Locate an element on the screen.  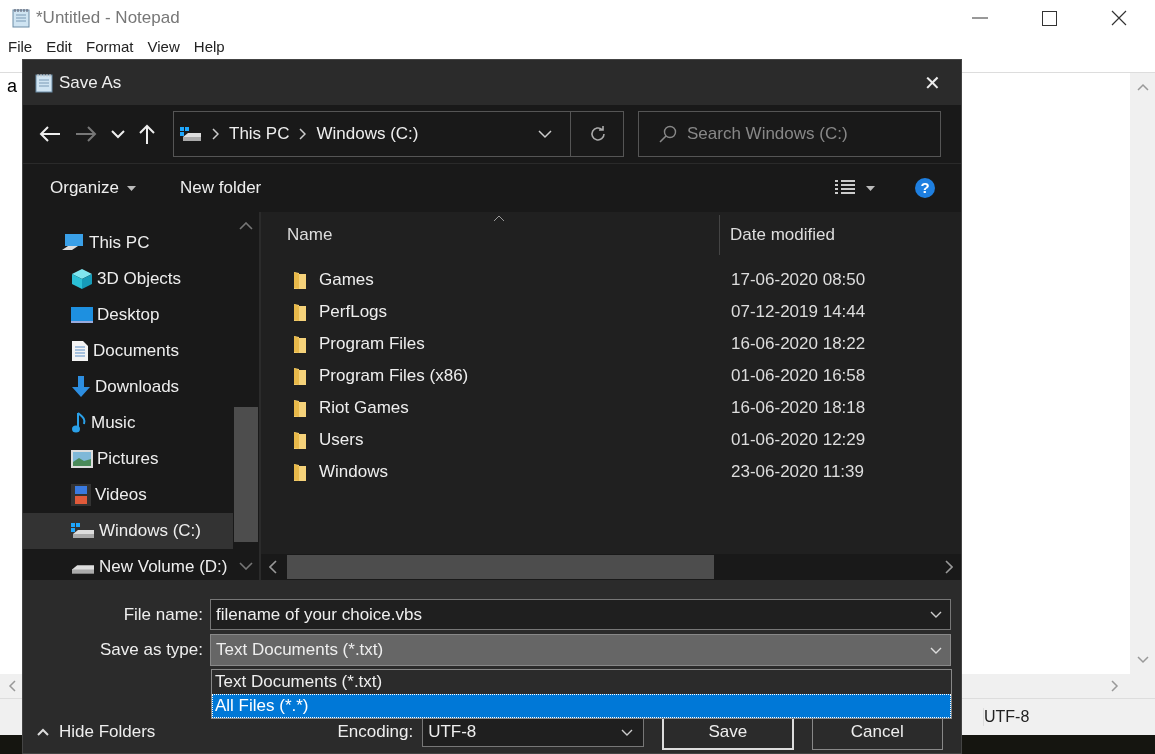
file-name-cell: PerfLogs is located at coordinates (525, 312).